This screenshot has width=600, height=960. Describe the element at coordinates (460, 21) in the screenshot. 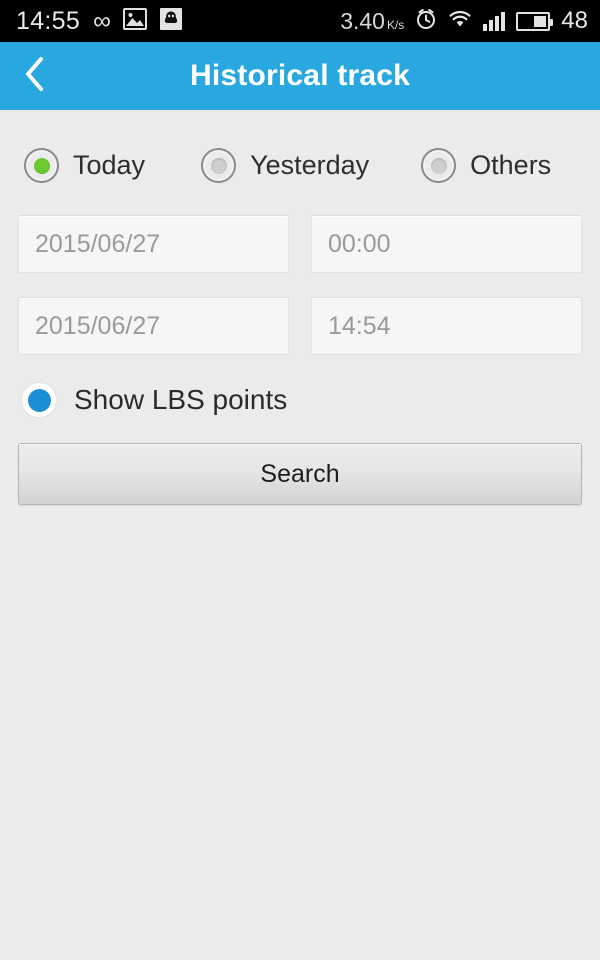

I see `wifi-icon` at that location.